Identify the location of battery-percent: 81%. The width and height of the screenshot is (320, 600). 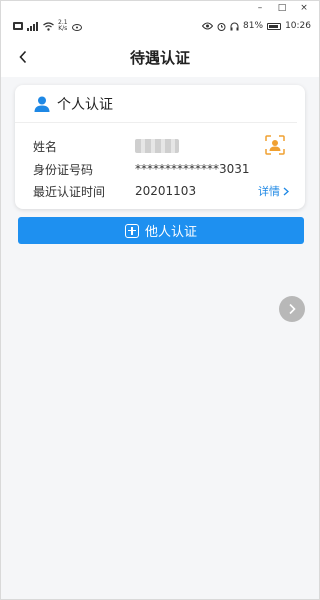
(253, 26).